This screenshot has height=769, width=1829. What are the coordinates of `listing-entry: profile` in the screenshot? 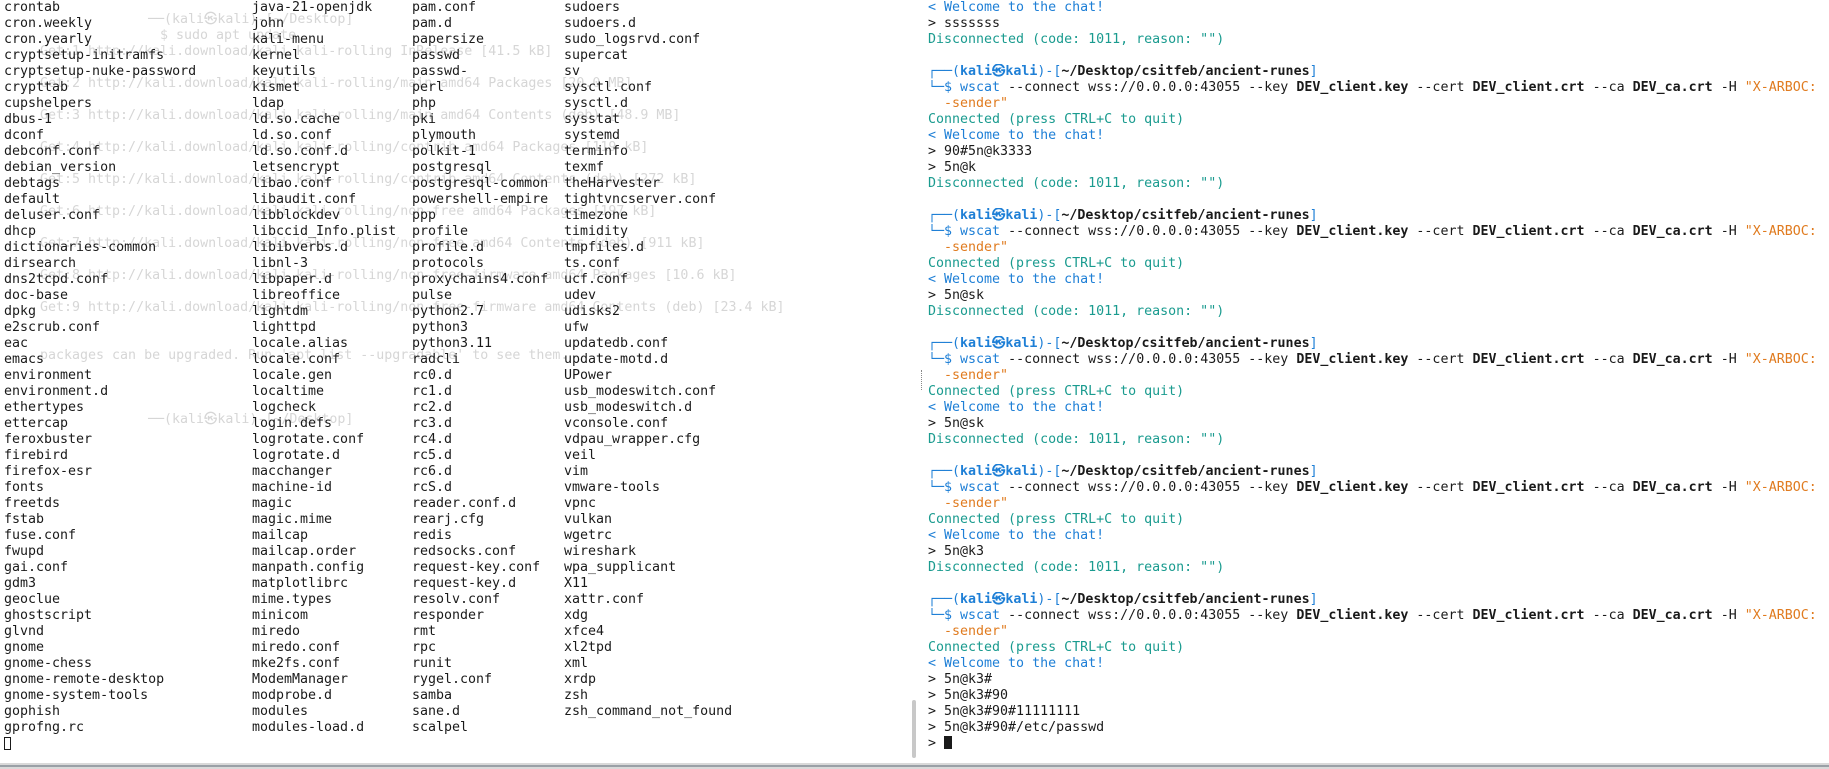 It's located at (440, 231).